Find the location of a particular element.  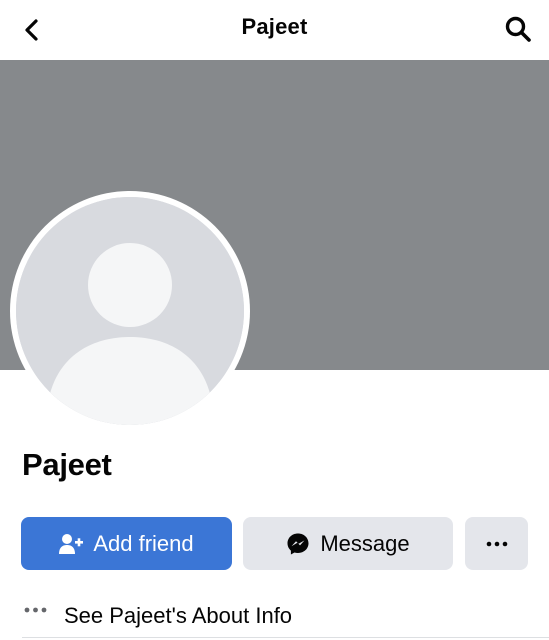

add-friend-icon is located at coordinates (71, 544).